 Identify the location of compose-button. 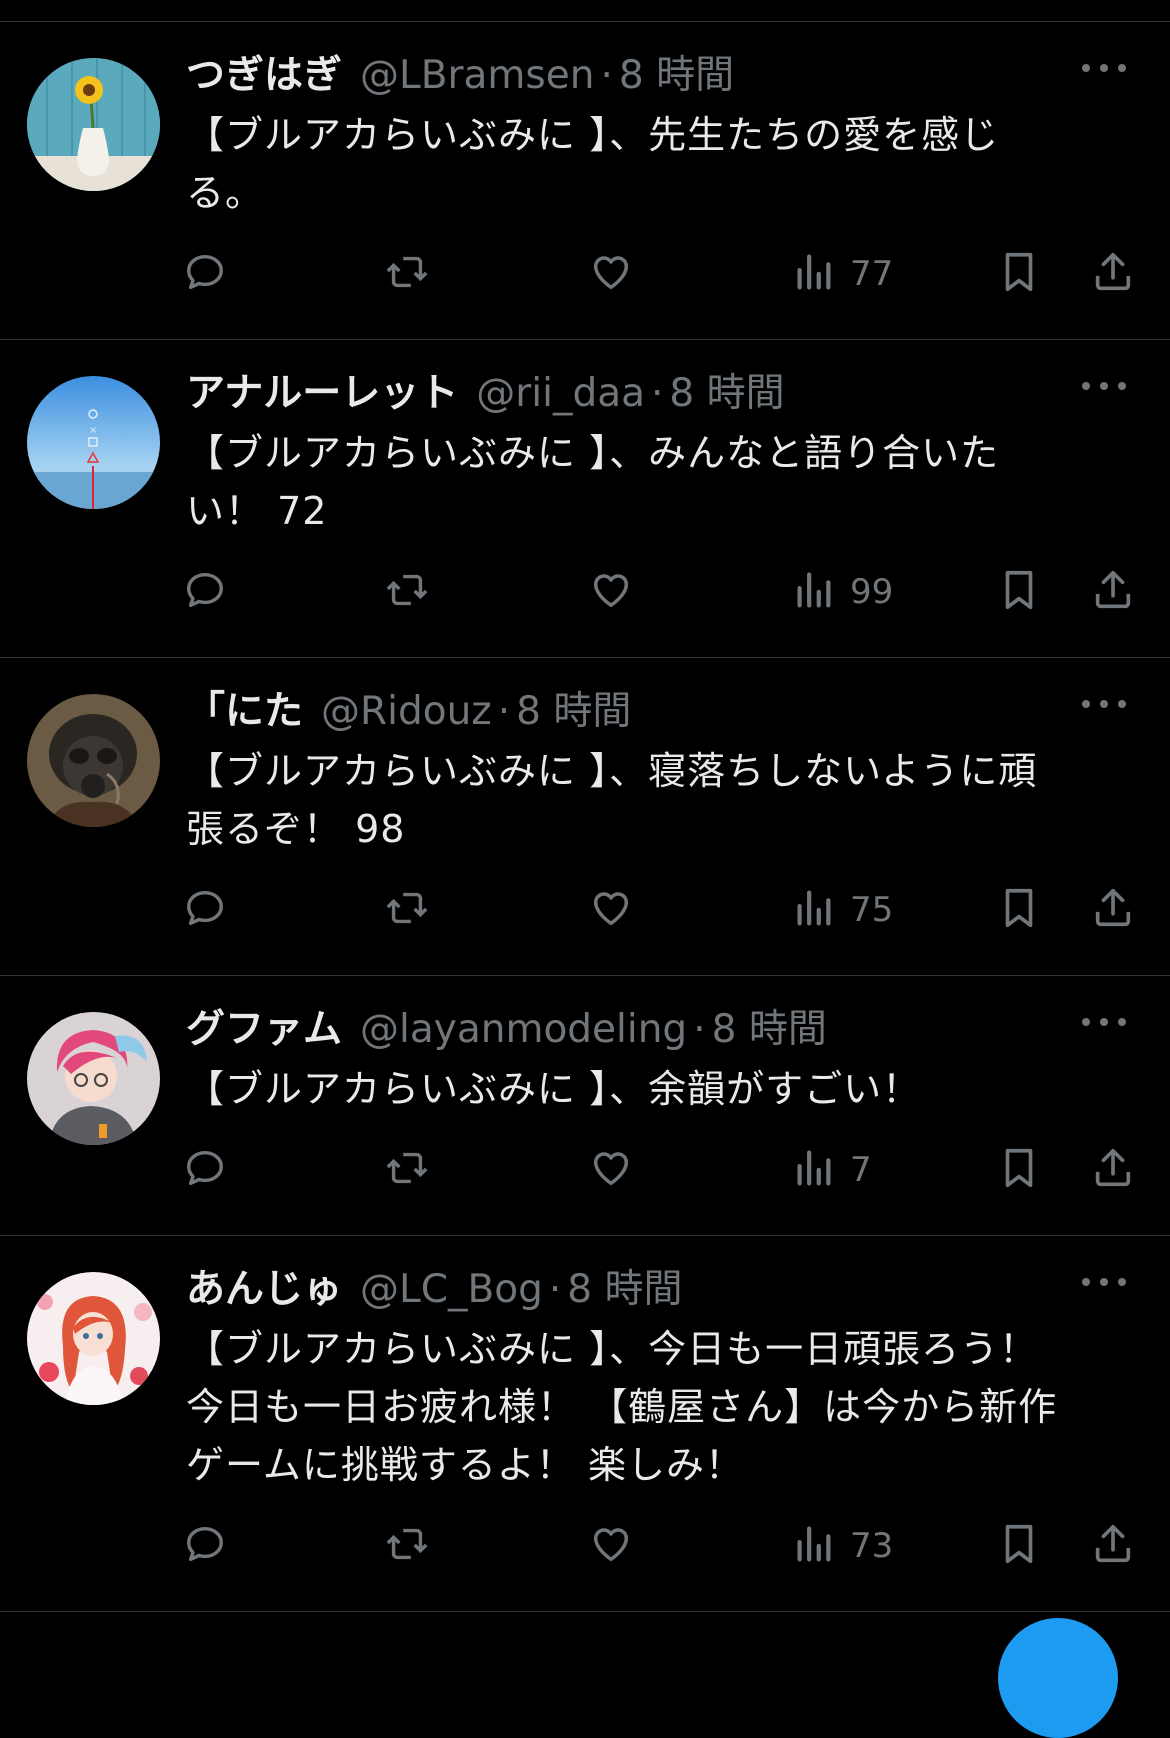
(1058, 1678).